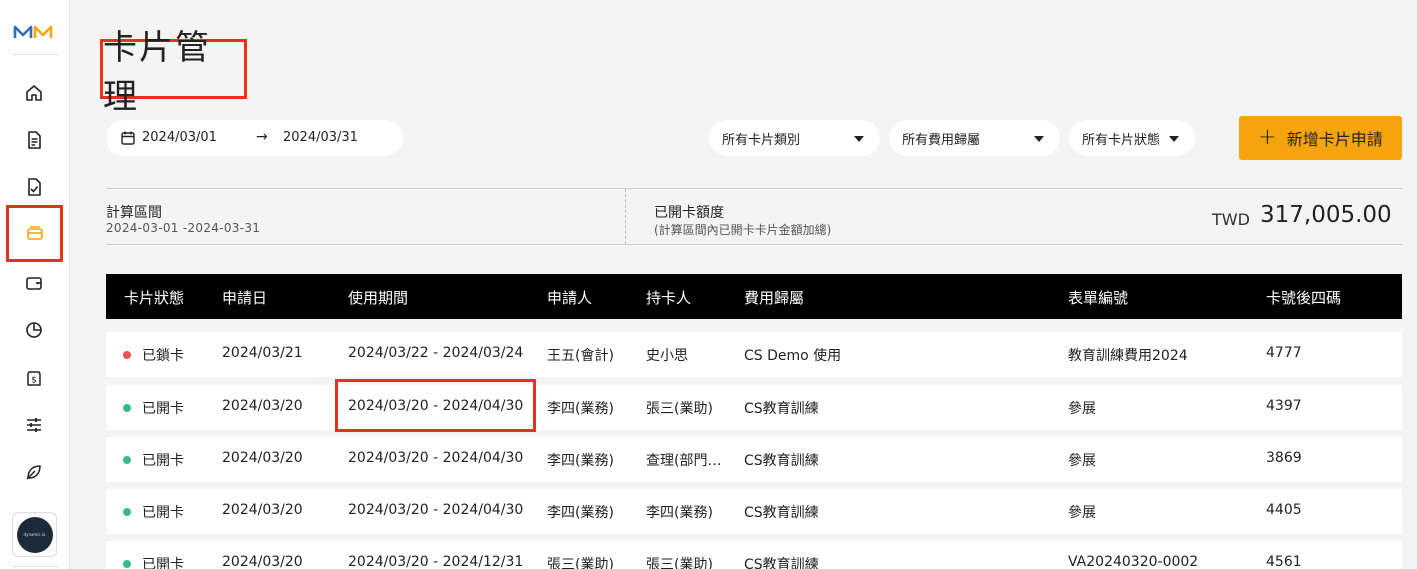 The width and height of the screenshot is (1417, 569). I want to click on cost-owner-select: 所有費用歸屬, so click(974, 138).